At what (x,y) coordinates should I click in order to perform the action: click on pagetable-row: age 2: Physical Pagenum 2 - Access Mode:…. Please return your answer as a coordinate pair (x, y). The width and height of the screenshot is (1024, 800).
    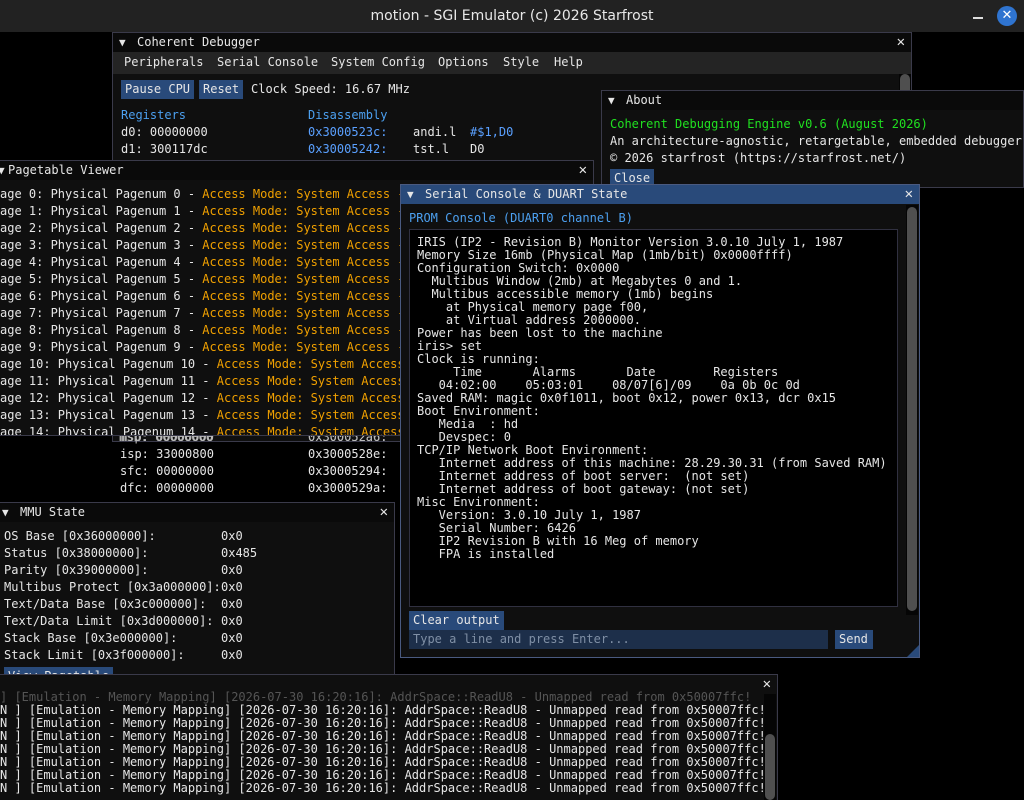
    Looking at the image, I should click on (206, 228).